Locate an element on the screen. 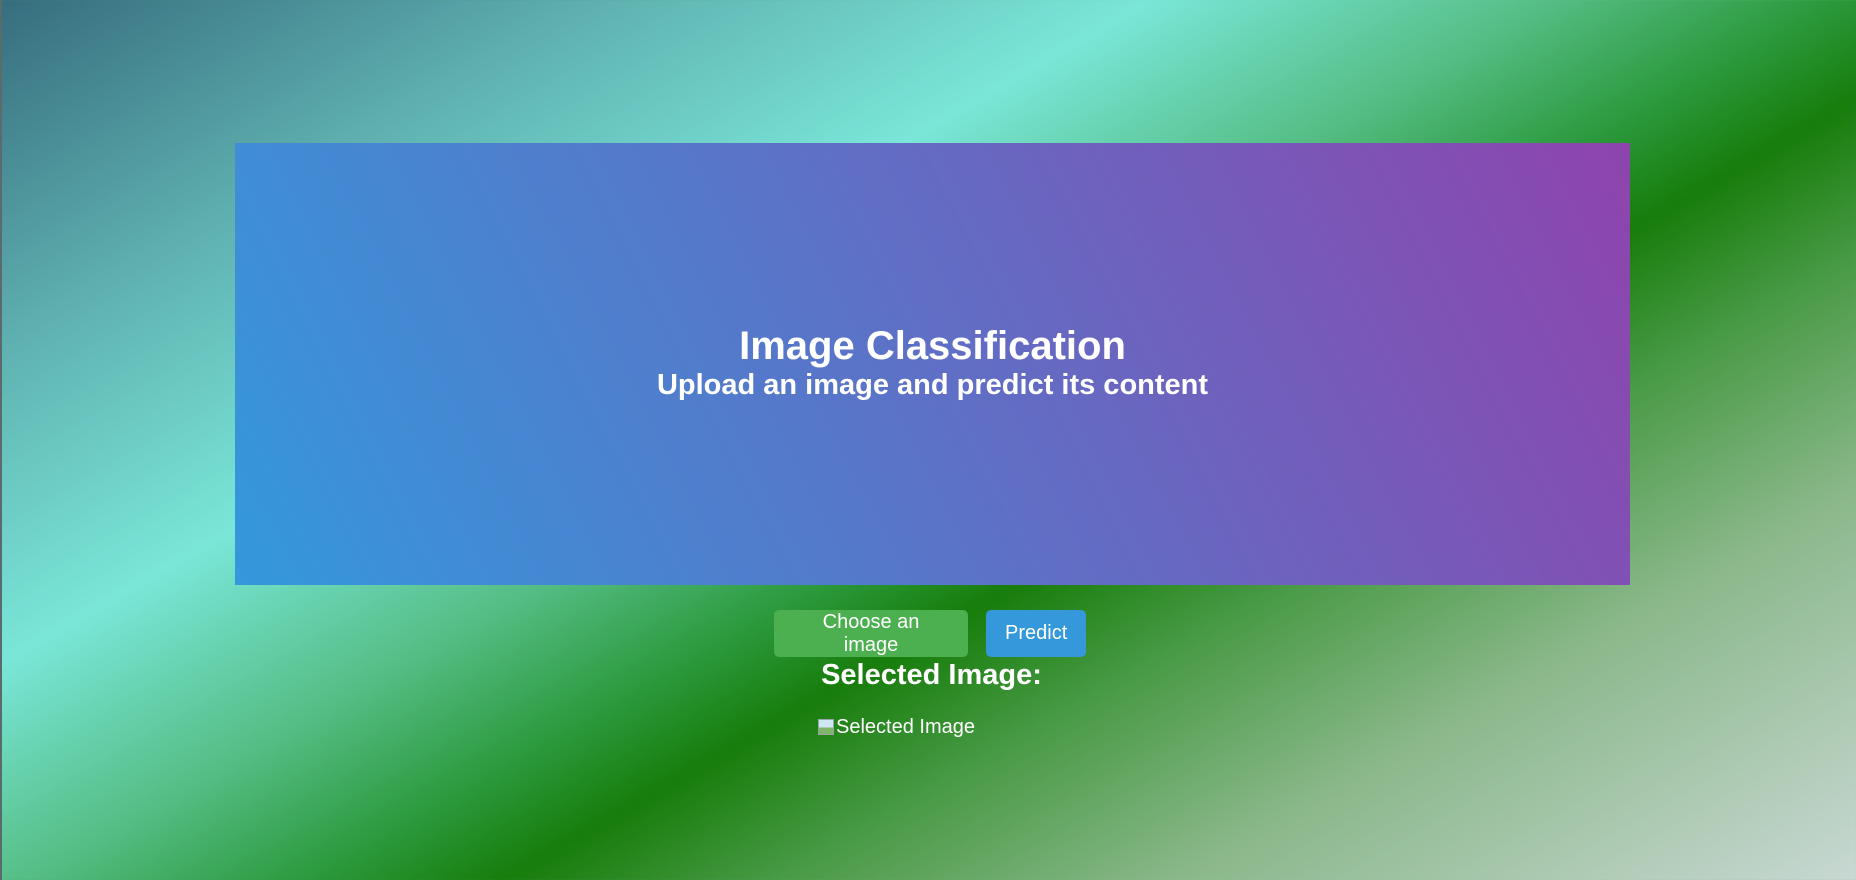 The image size is (1856, 880). predict-button: Predict is located at coordinates (1036, 633).